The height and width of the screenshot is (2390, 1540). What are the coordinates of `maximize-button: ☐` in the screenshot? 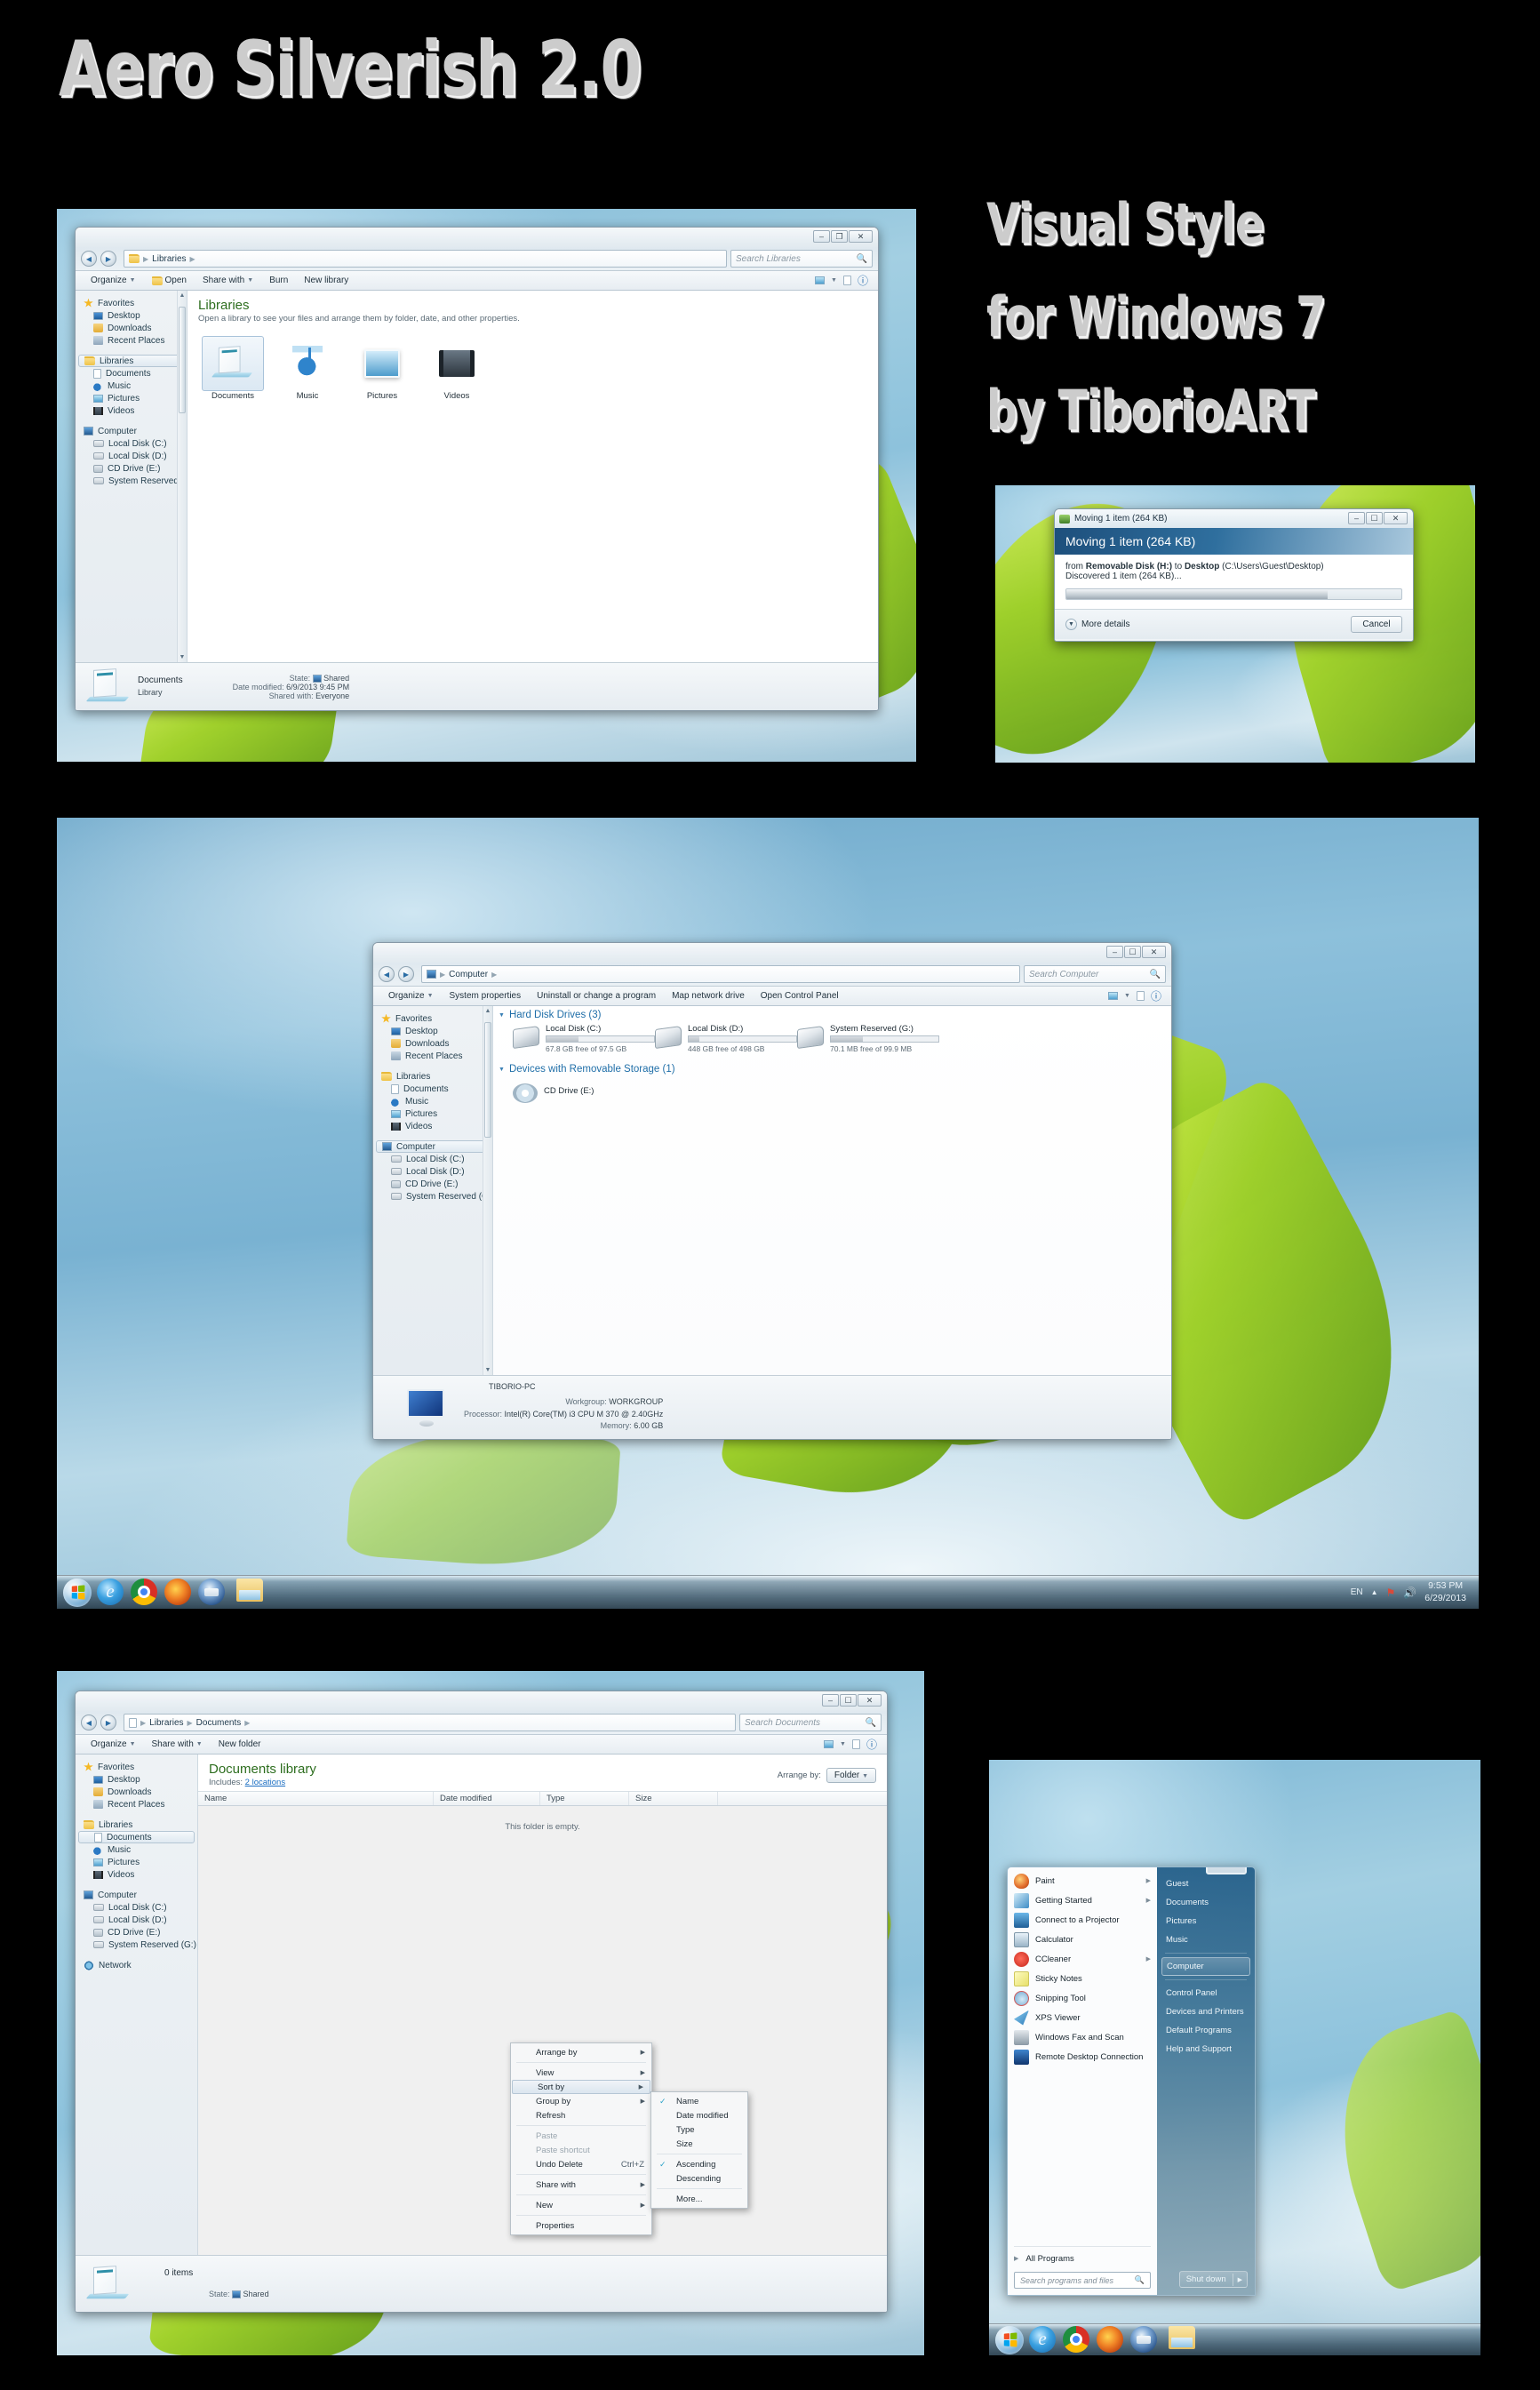 It's located at (848, 1701).